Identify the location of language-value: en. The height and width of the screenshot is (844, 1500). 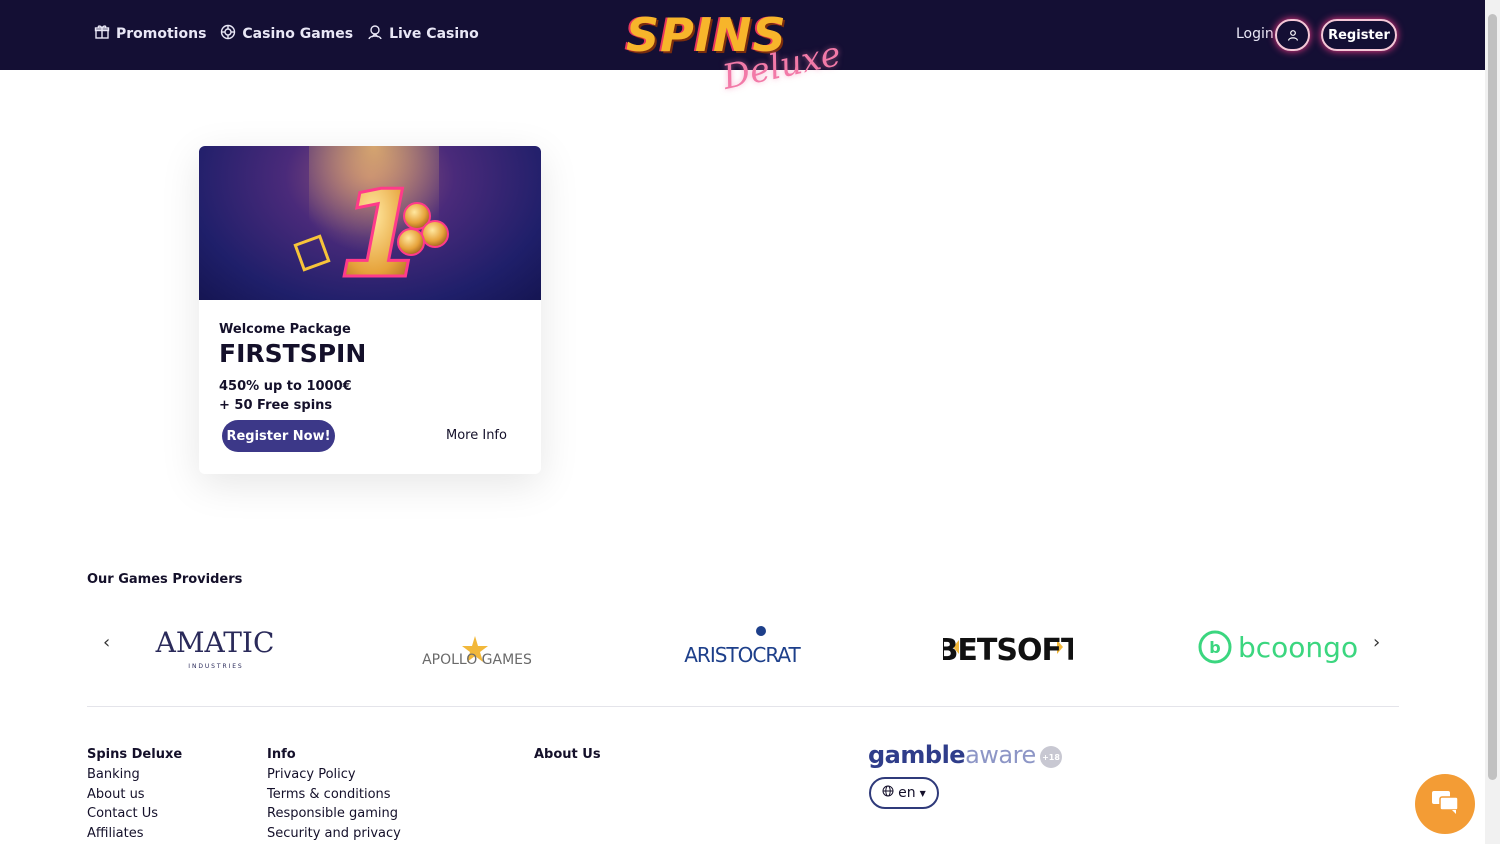
(907, 793).